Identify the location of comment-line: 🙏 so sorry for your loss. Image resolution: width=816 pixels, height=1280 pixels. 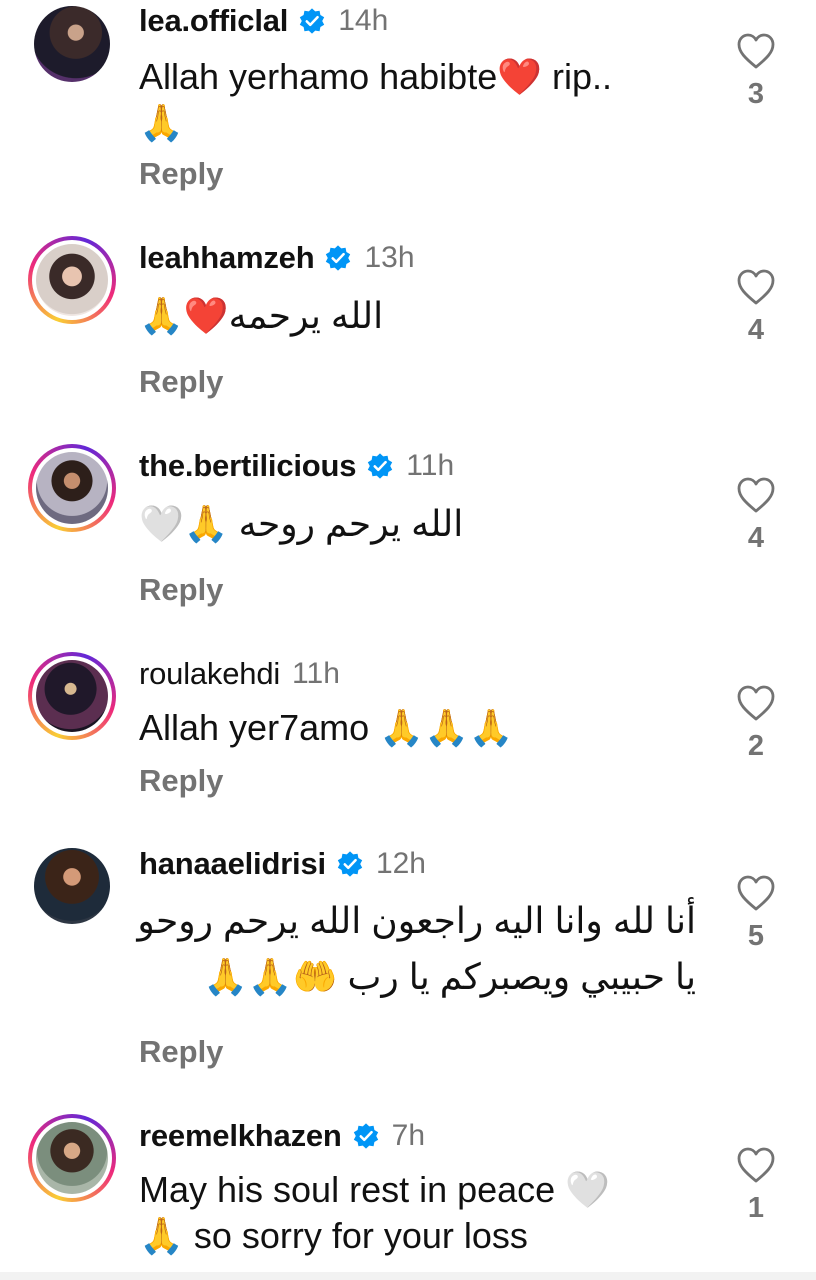
(333, 1235).